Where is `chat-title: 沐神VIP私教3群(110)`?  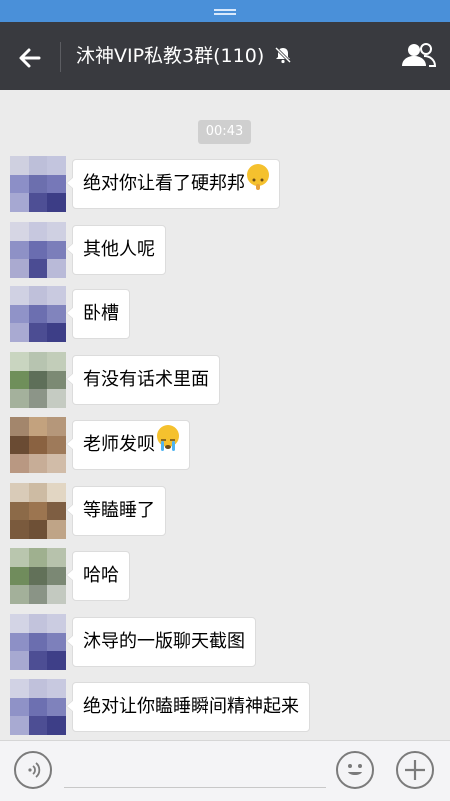 chat-title: 沐神VIP私教3群(110) is located at coordinates (184, 56).